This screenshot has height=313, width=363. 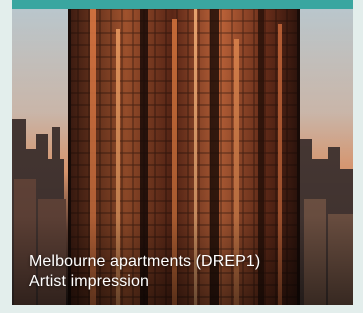 I want to click on accent-bar, so click(x=182, y=4).